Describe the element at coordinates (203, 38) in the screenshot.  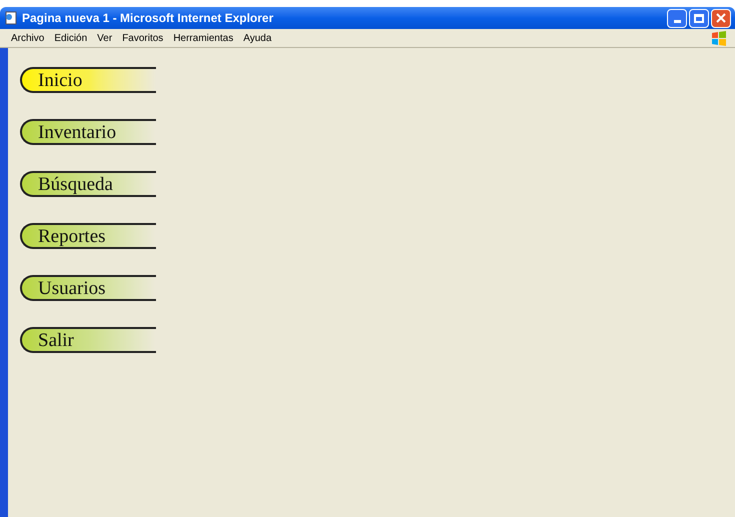
I see `menu-item: Herramientas` at that location.